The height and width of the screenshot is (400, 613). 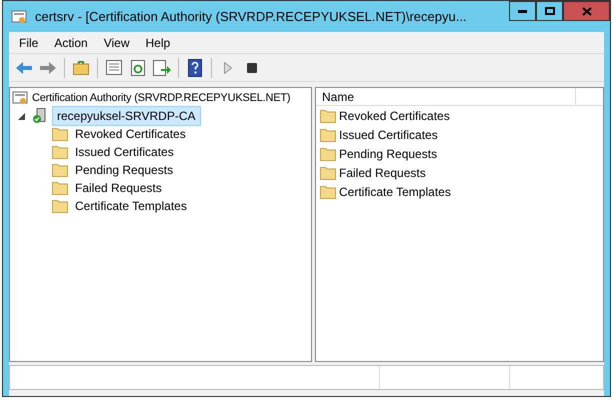 What do you see at coordinates (252, 67) in the screenshot?
I see `stop-icon` at bounding box center [252, 67].